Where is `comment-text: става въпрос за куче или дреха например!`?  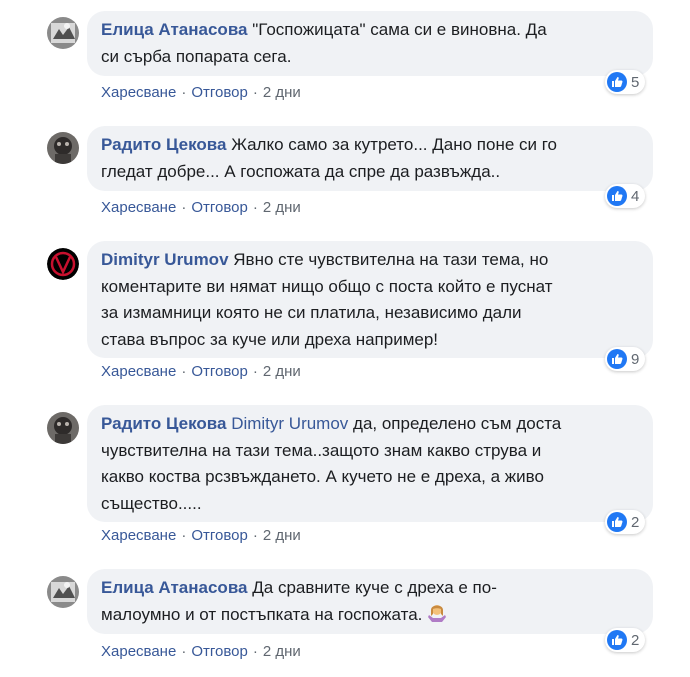
comment-text: става въпрос за куче или дреха например! is located at coordinates (270, 339).